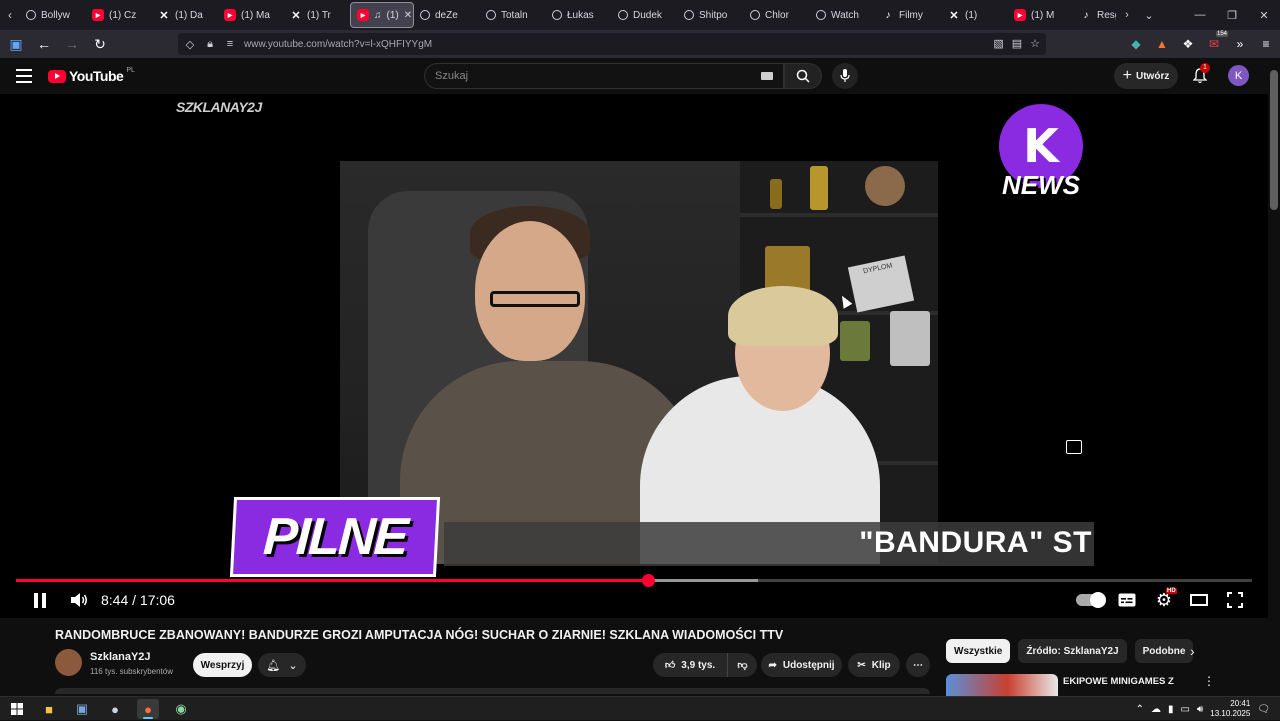  Describe the element at coordinates (115, 709) in the screenshot. I see `steam-icon: ●` at that location.